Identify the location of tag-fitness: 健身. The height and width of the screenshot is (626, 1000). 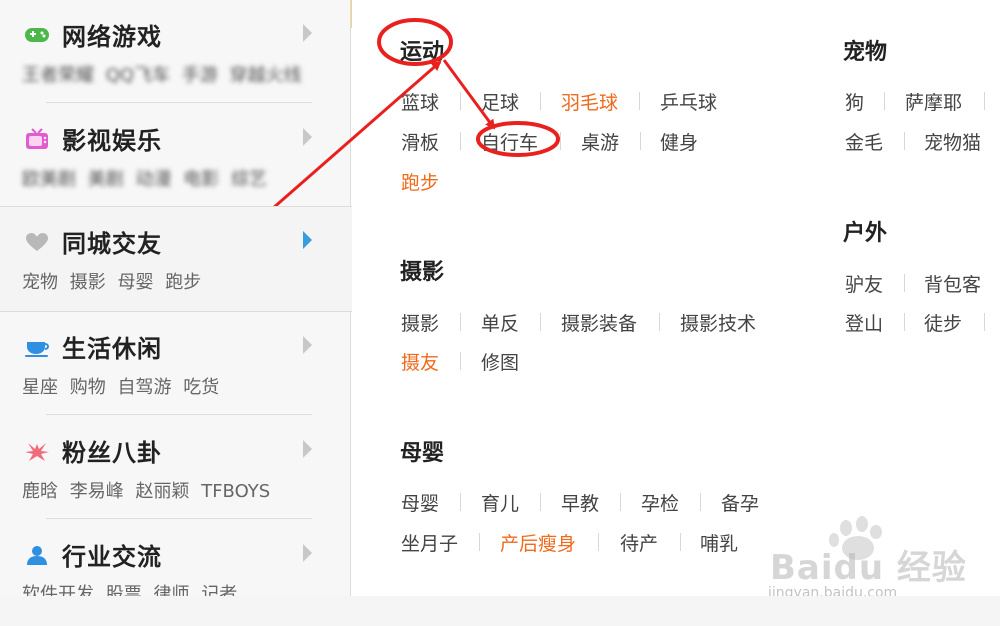
(679, 141).